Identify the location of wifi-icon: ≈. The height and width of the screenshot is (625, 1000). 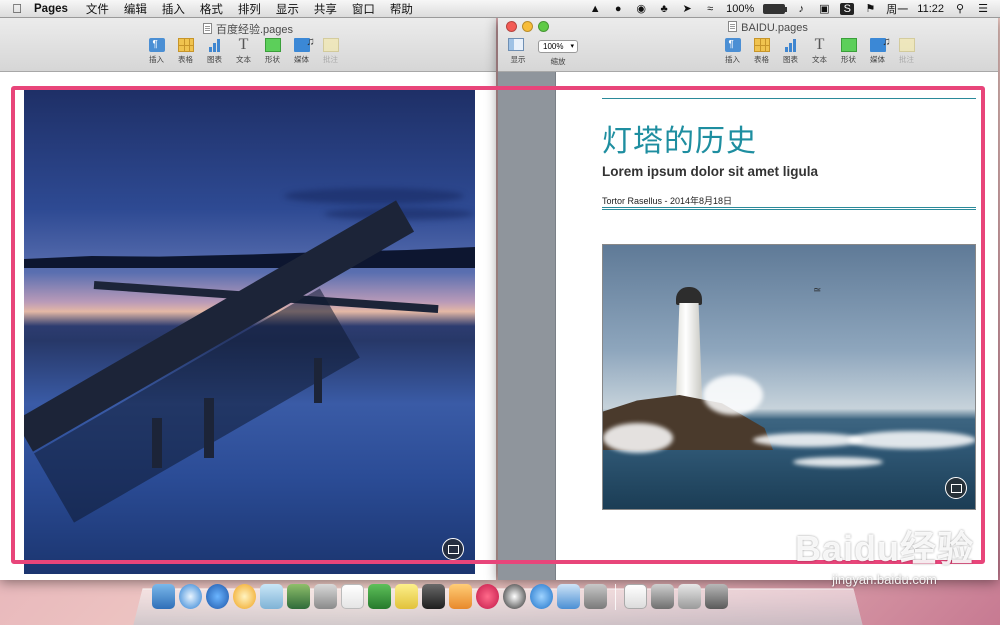
(710, 9).